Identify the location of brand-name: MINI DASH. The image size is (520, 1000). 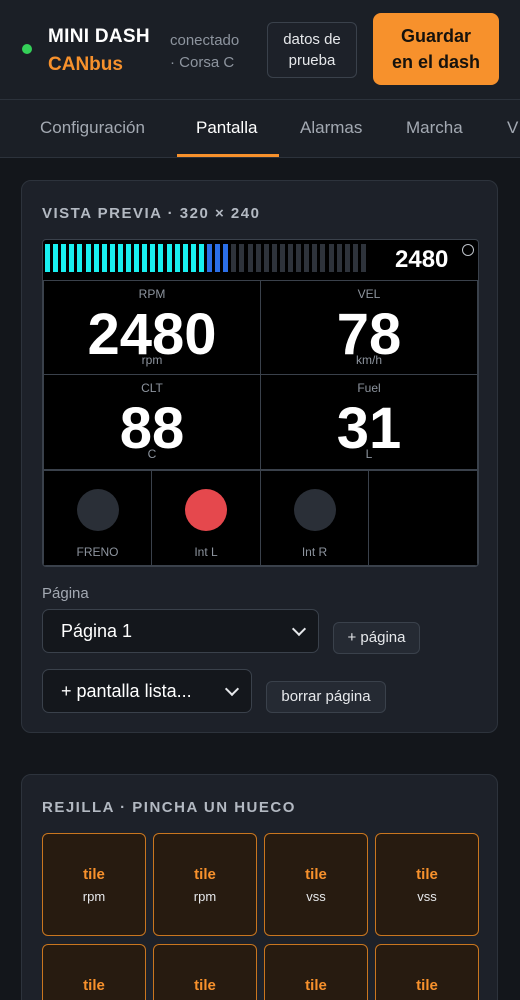
(99, 36).